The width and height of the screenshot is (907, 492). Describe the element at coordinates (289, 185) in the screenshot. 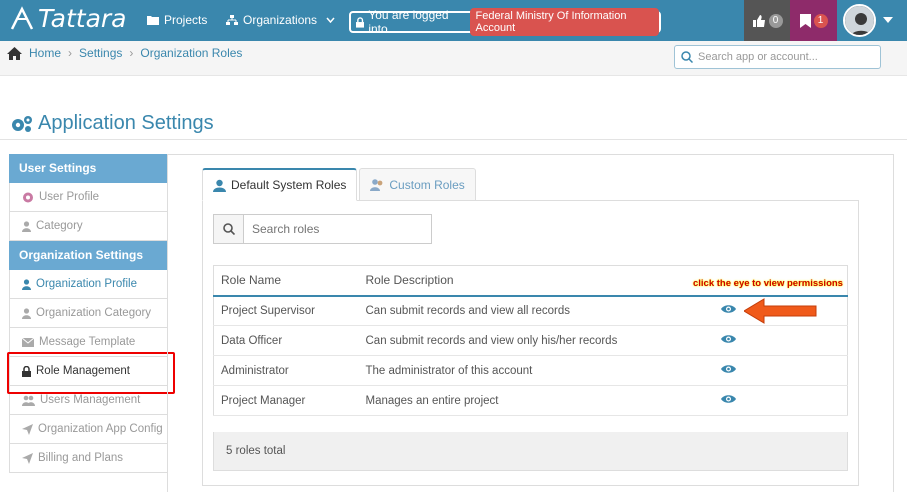

I see `tab-label: Default System Roles` at that location.